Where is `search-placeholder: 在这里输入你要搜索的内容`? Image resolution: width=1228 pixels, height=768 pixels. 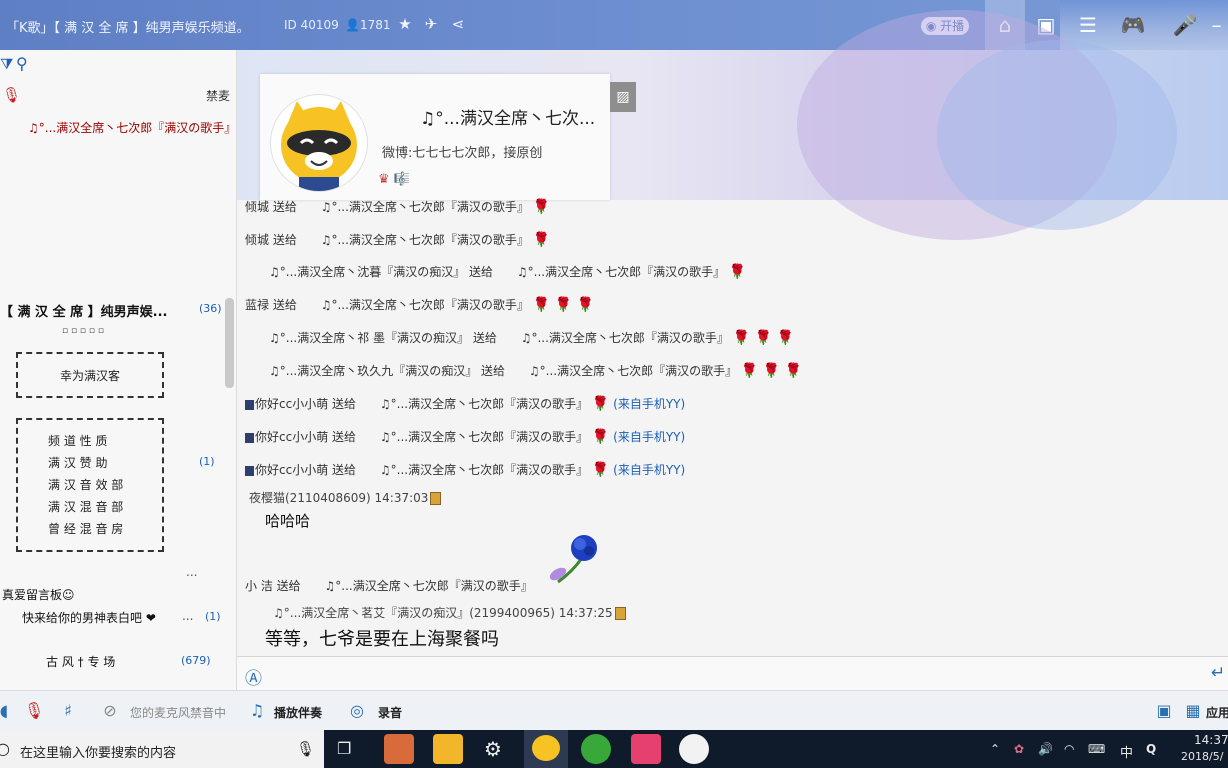
search-placeholder: 在这里输入你要搜索的内容 is located at coordinates (98, 753).